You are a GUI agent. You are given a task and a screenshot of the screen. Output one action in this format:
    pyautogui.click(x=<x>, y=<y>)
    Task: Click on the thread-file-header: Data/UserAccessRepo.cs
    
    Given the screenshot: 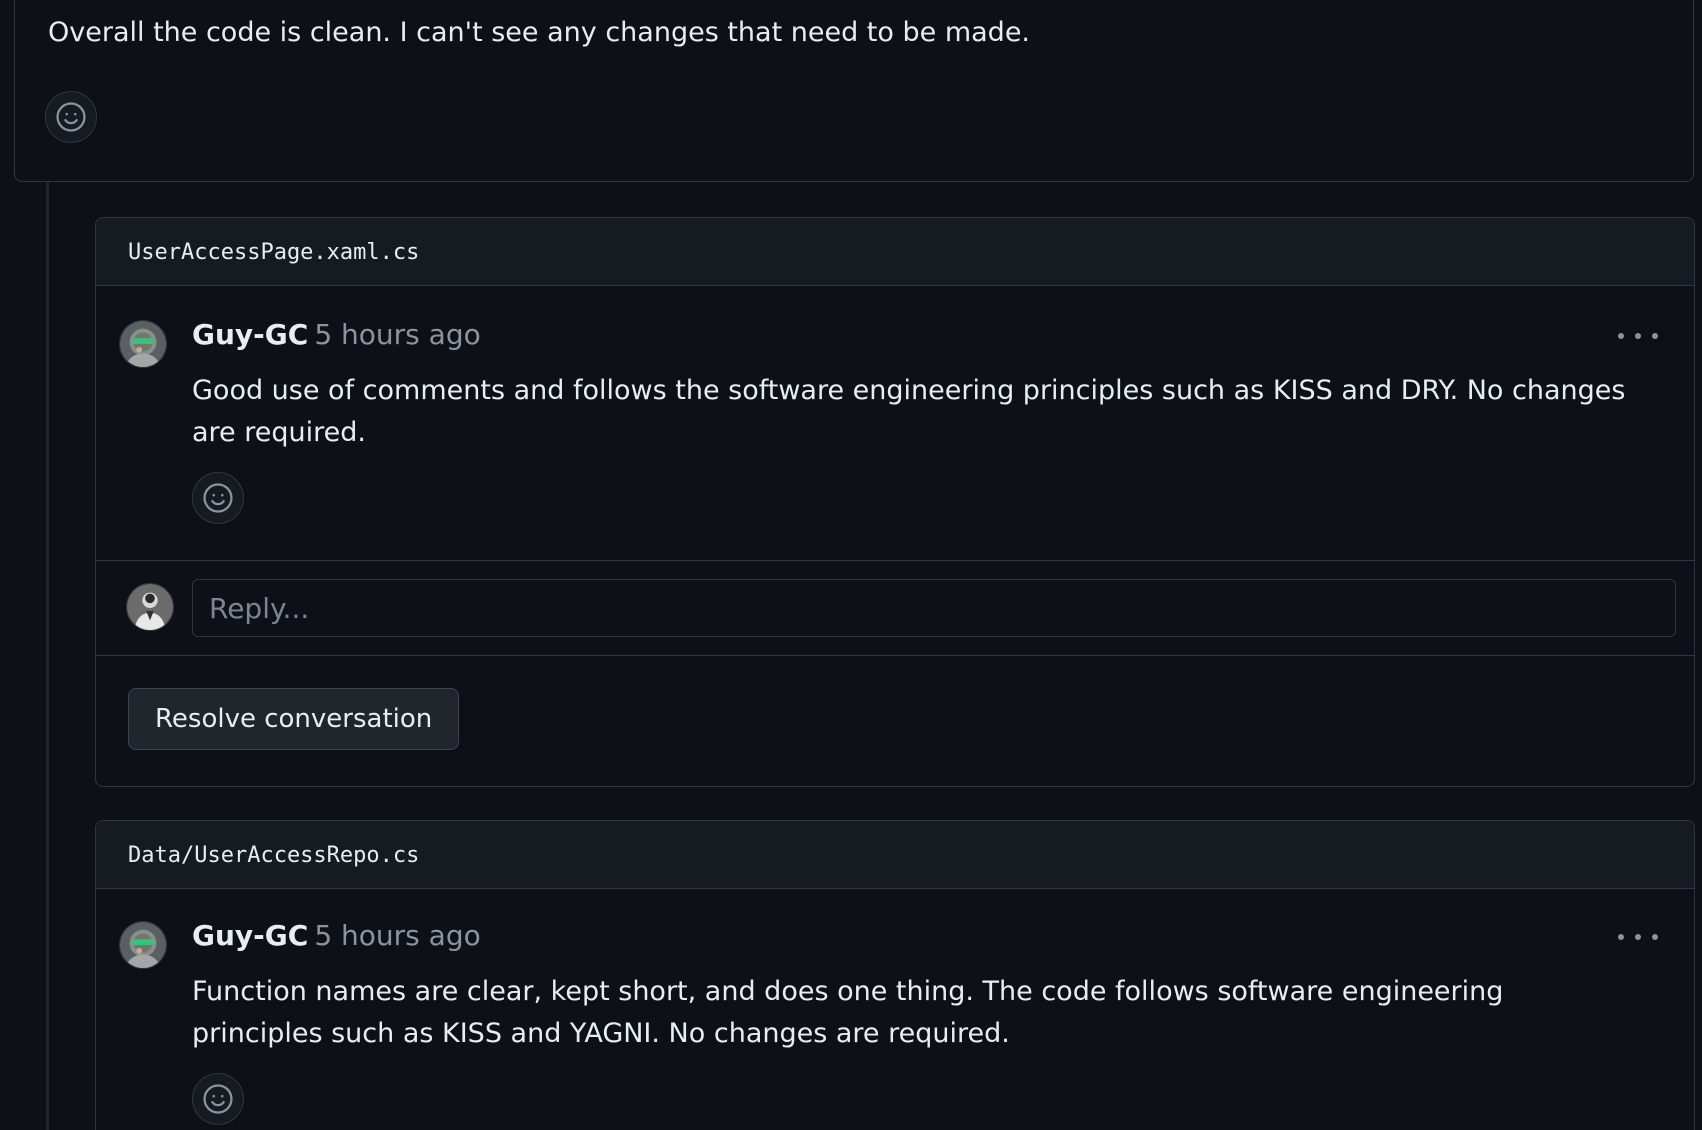 What is the action you would take?
    pyautogui.click(x=895, y=855)
    